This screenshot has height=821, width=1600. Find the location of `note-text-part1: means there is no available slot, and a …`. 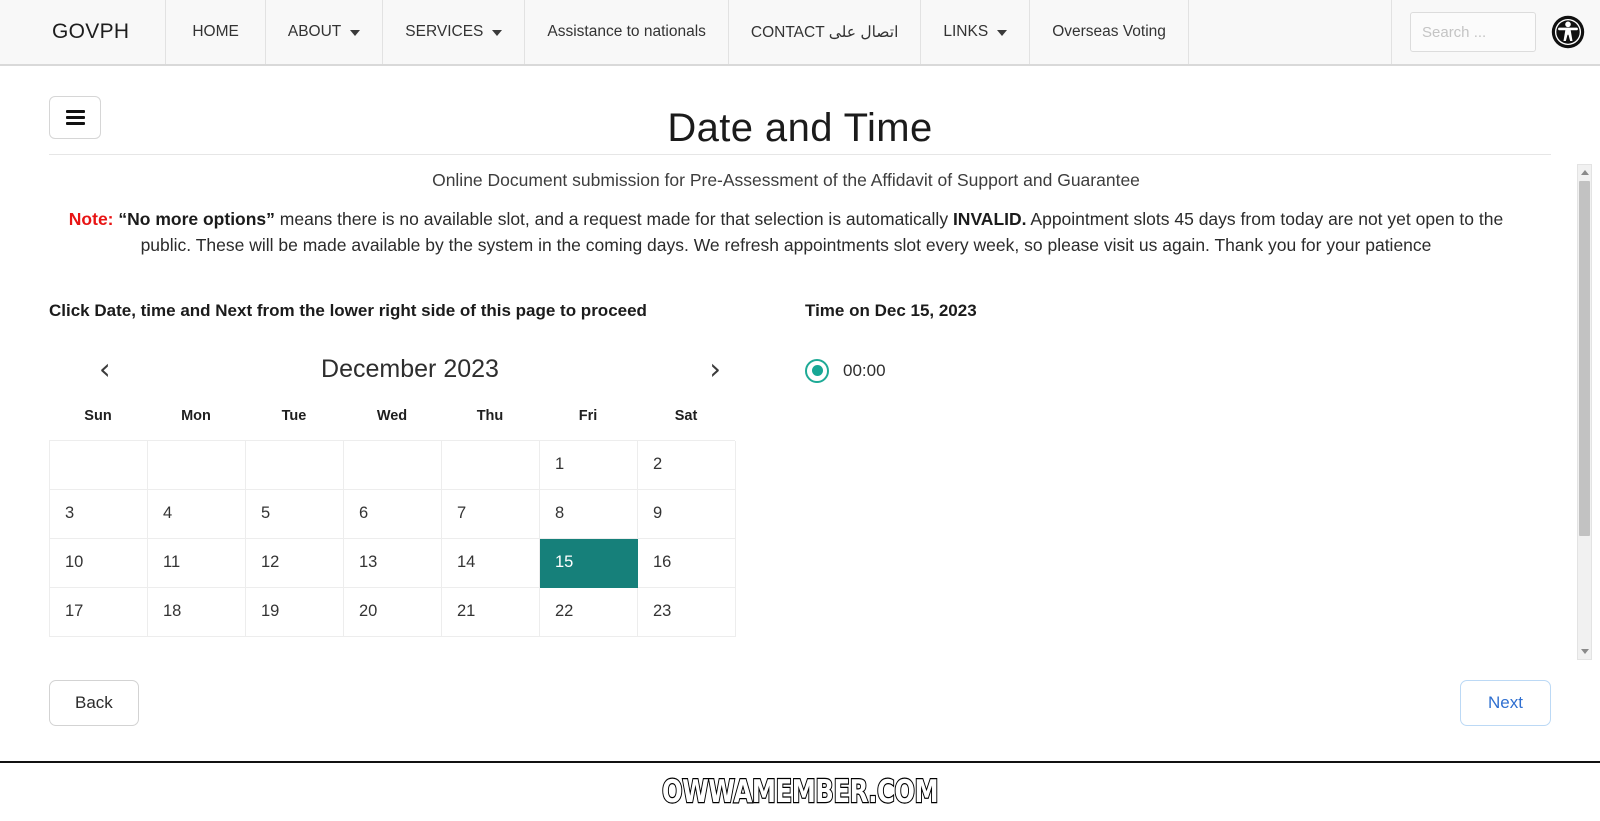

note-text-part1: means there is no available slot, and a … is located at coordinates (613, 219).